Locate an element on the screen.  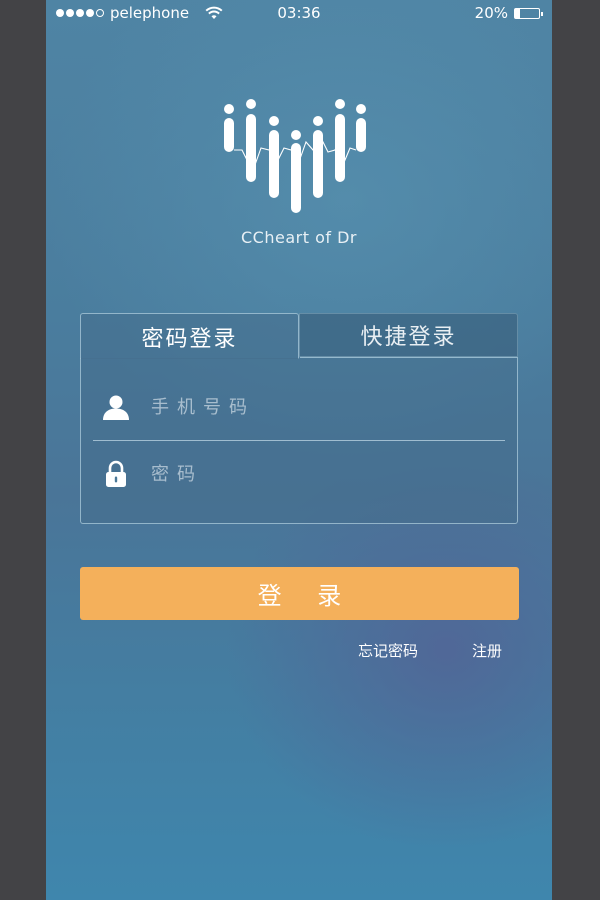
lock-icon is located at coordinates (116, 474).